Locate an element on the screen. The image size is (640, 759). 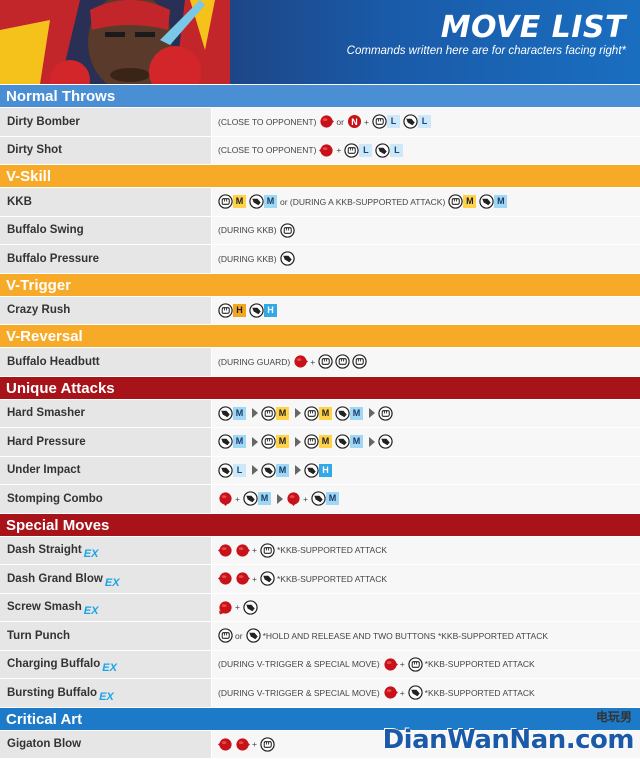
move-row: Buffalo Pressure (DURING KKB) is located at coordinates (320, 258).